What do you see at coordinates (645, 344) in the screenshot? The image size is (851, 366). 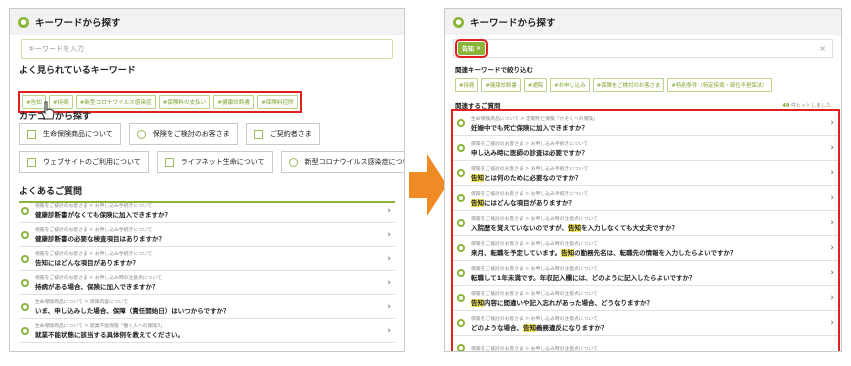 I see `faq-item: 保険をご検討のお客さま > お申し込み時の注意点について` at bounding box center [645, 344].